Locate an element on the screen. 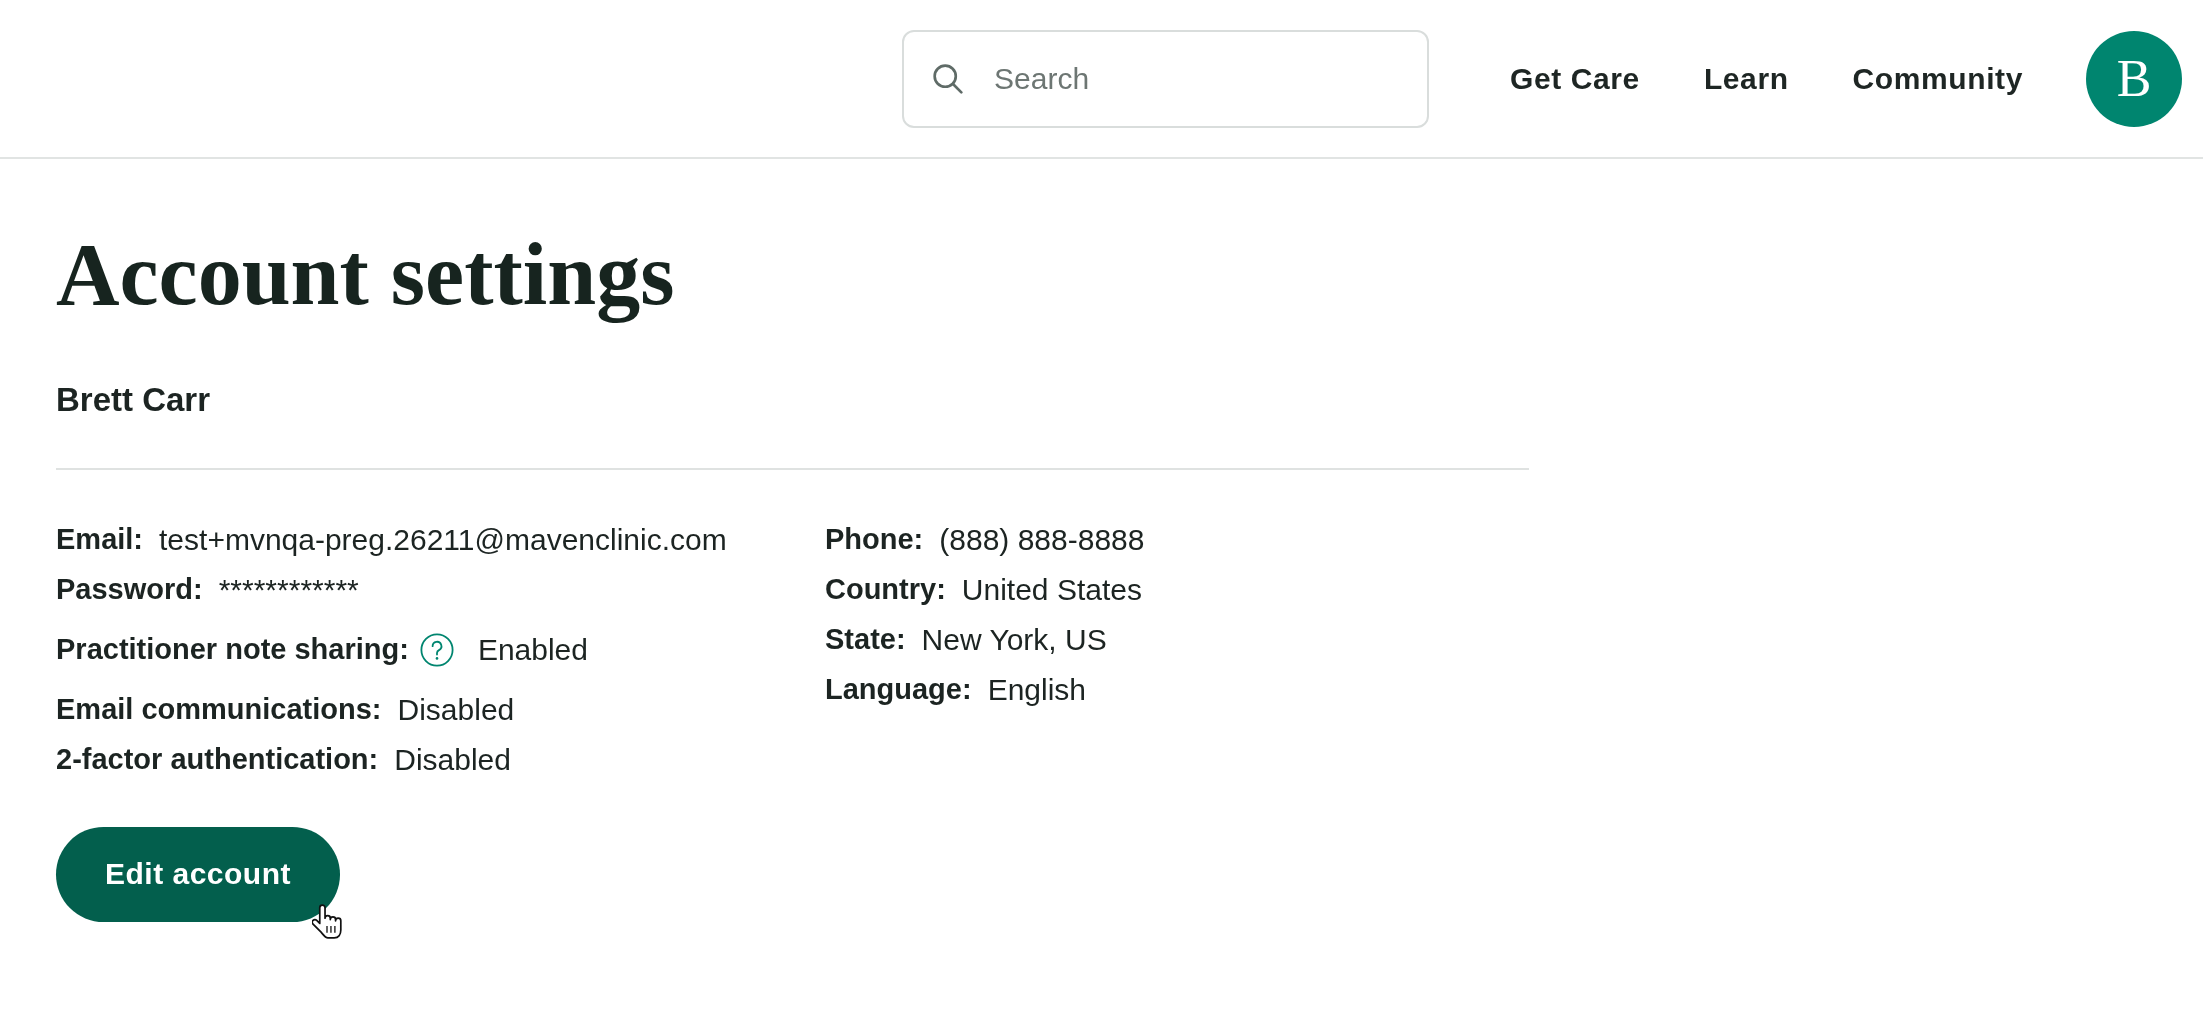 The height and width of the screenshot is (1031, 2203). field-label: 2-factor authentication: is located at coordinates (217, 760).